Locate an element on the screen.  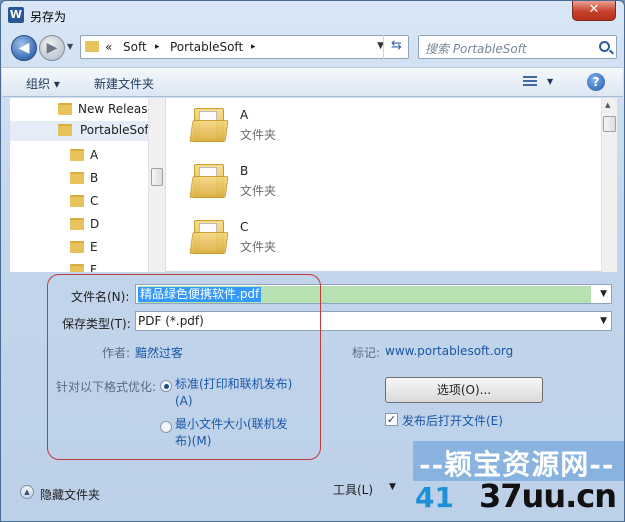
refresh-button: ⇆ is located at coordinates (396, 47).